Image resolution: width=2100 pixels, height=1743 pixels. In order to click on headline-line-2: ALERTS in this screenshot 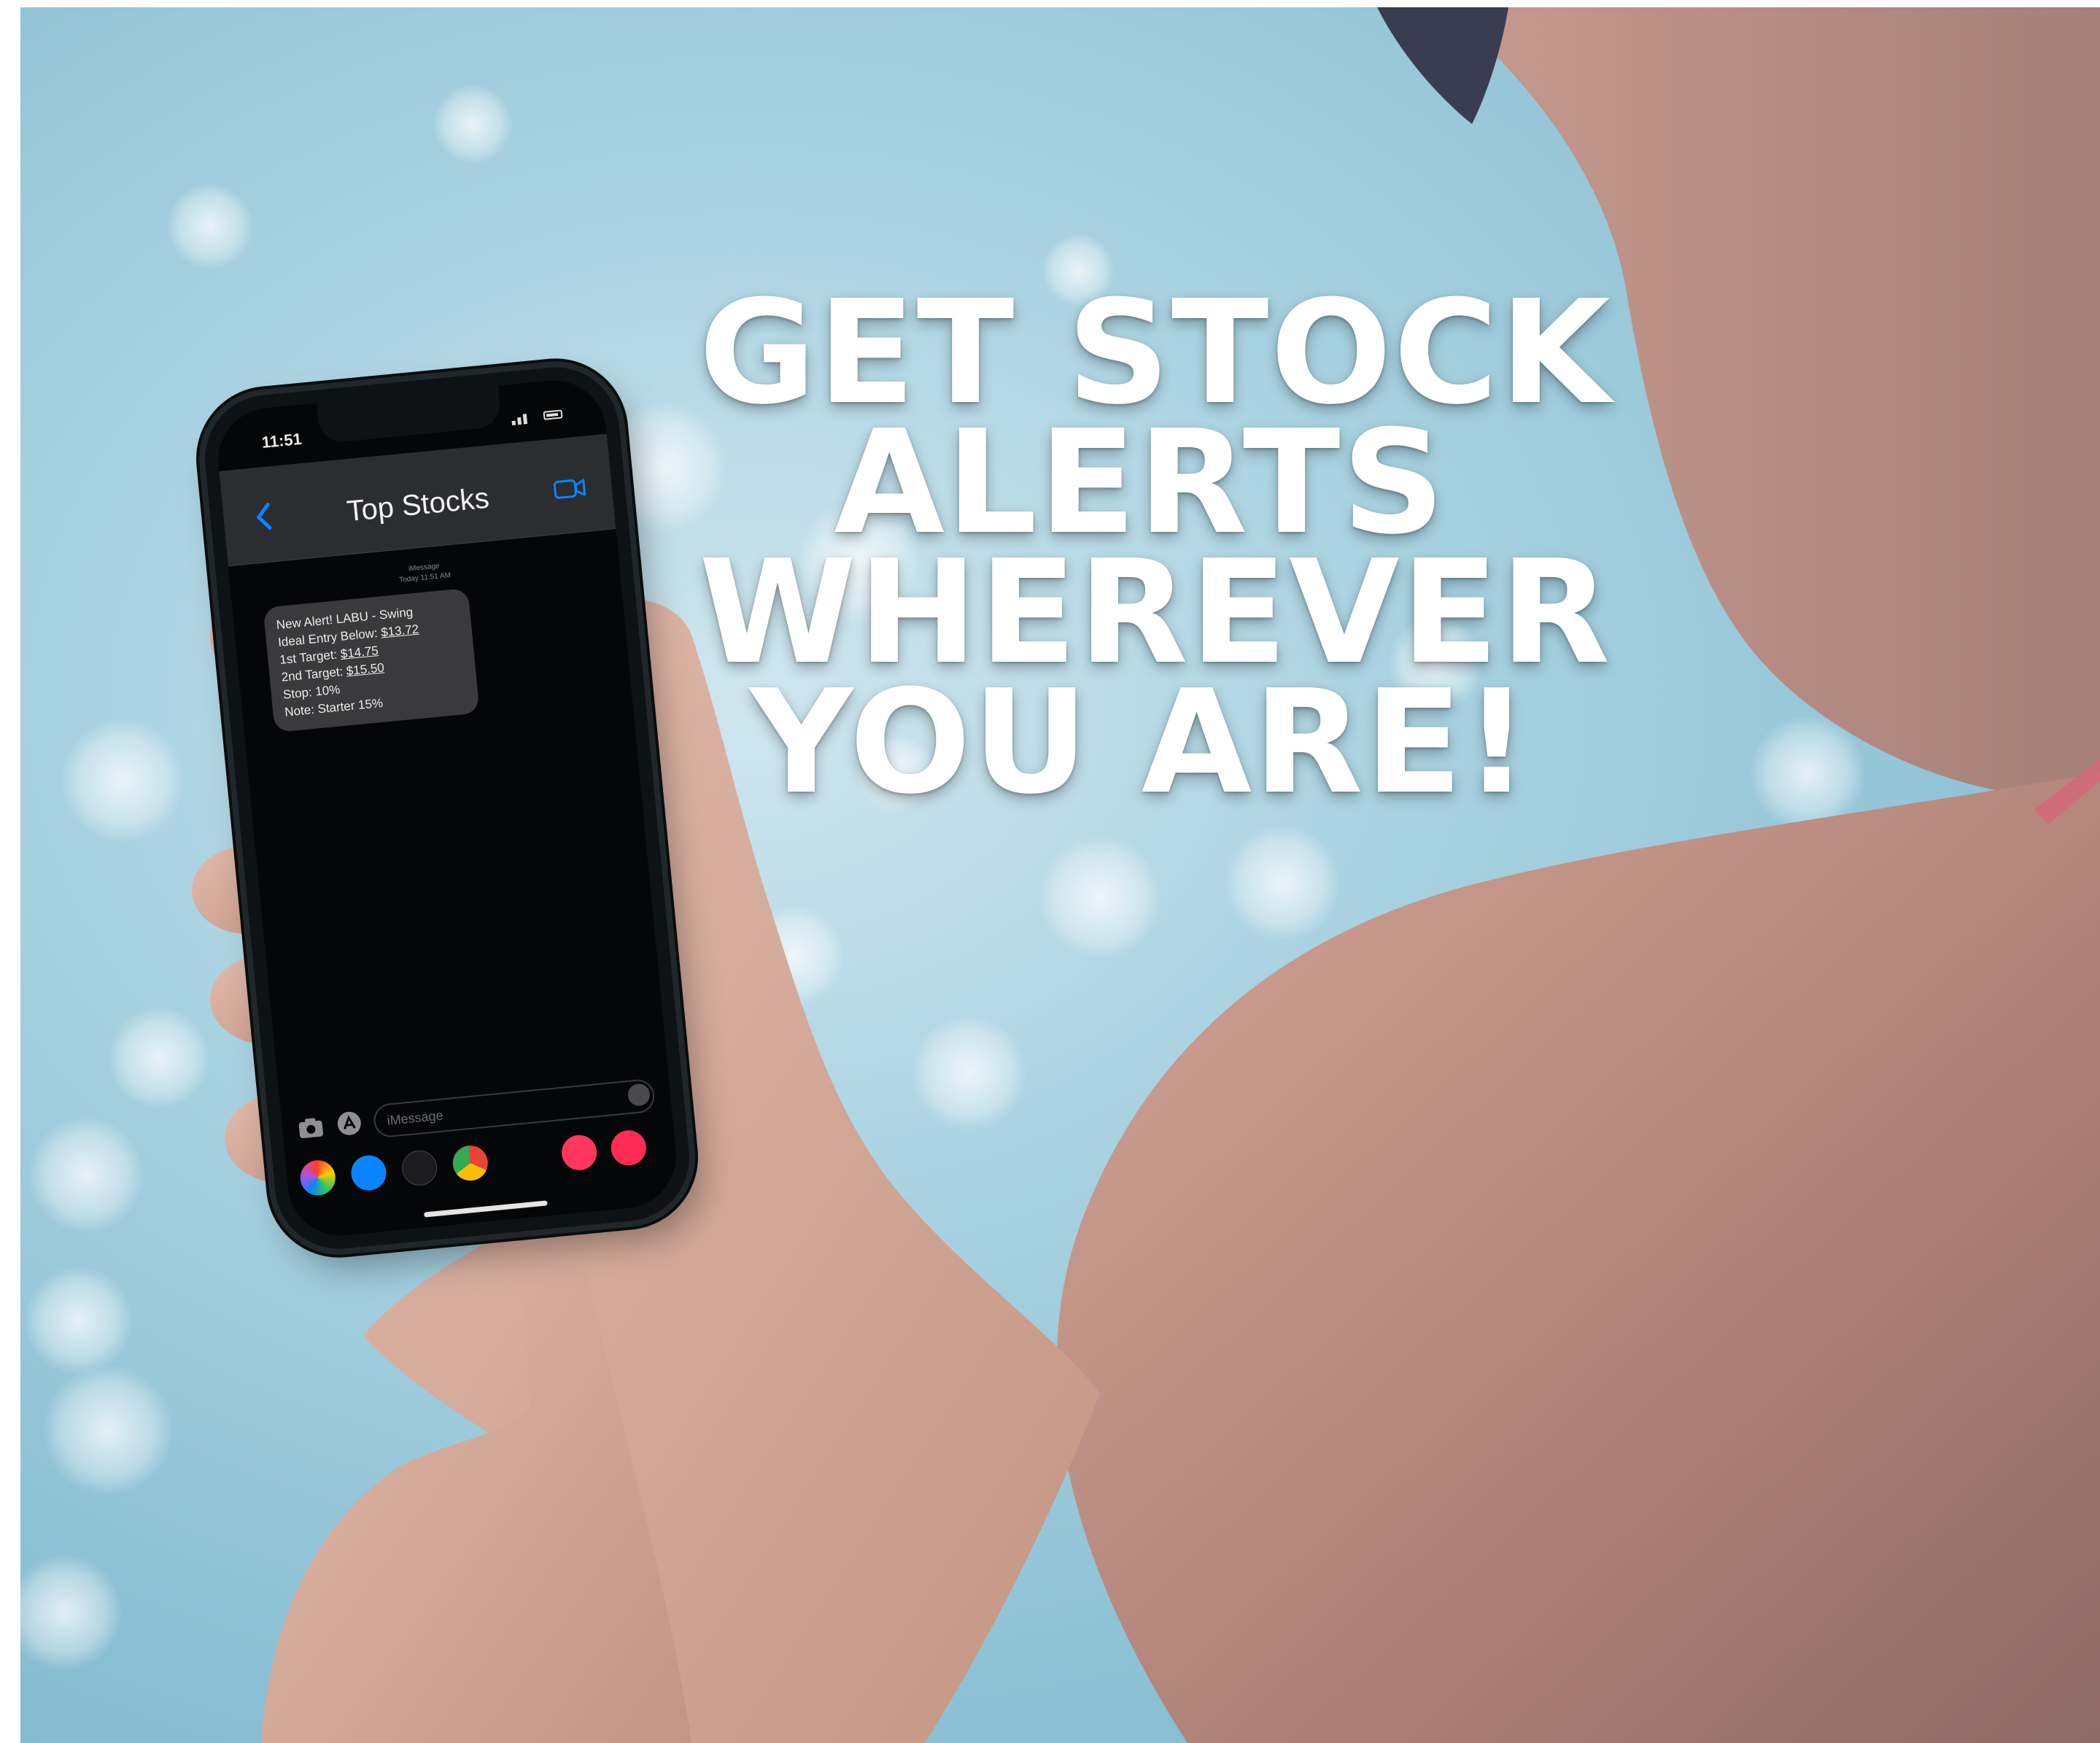, I will do `click(1140, 483)`.